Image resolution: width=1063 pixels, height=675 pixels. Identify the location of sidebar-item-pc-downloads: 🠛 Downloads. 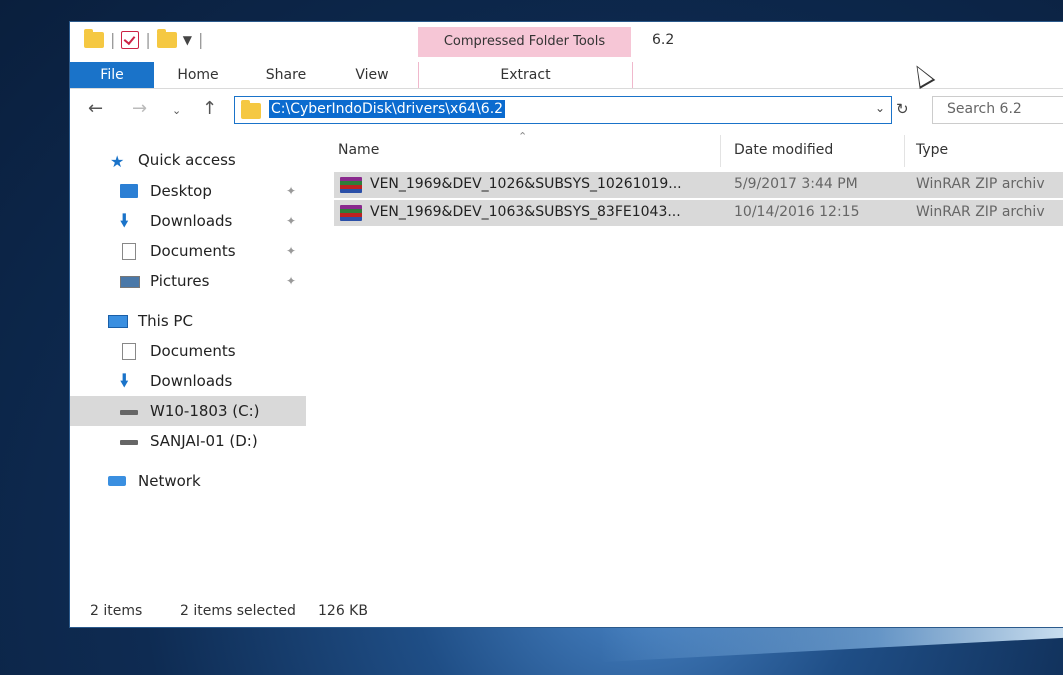
(188, 381).